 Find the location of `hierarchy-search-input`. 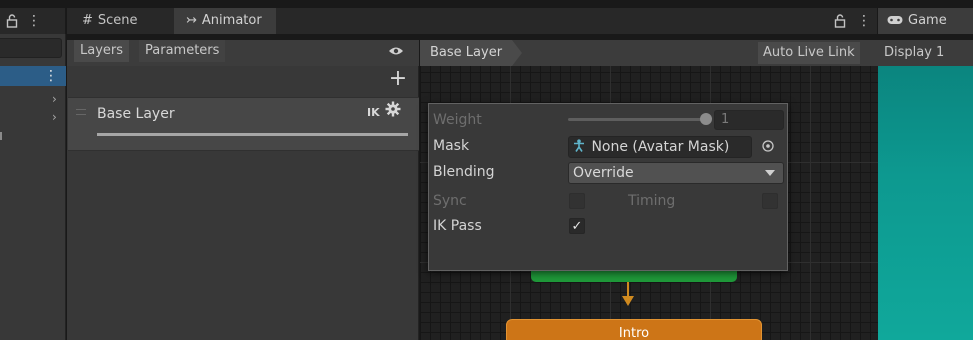

hierarchy-search-input is located at coordinates (31, 48).